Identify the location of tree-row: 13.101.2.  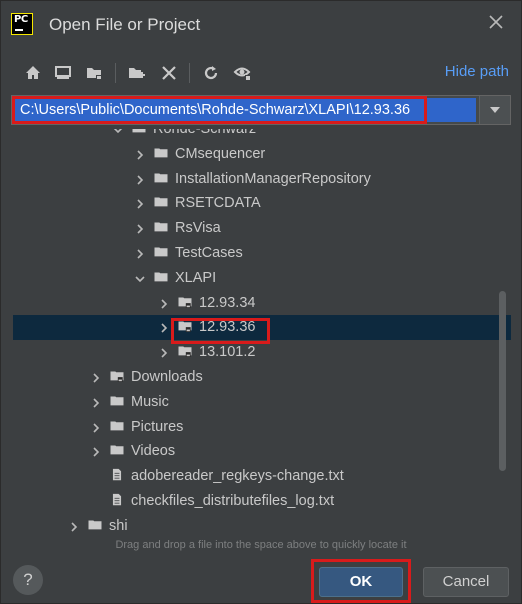
(262, 352).